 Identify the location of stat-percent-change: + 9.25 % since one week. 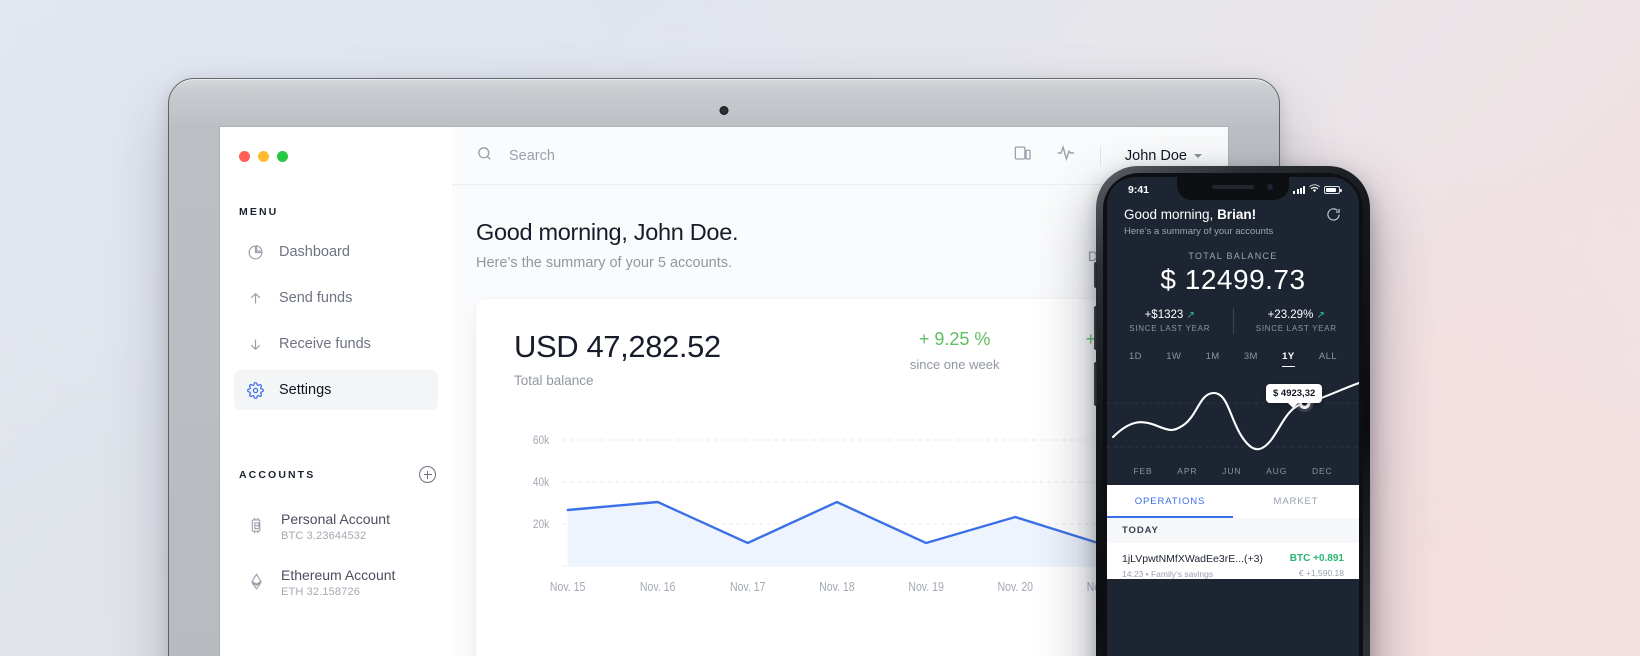
(955, 350).